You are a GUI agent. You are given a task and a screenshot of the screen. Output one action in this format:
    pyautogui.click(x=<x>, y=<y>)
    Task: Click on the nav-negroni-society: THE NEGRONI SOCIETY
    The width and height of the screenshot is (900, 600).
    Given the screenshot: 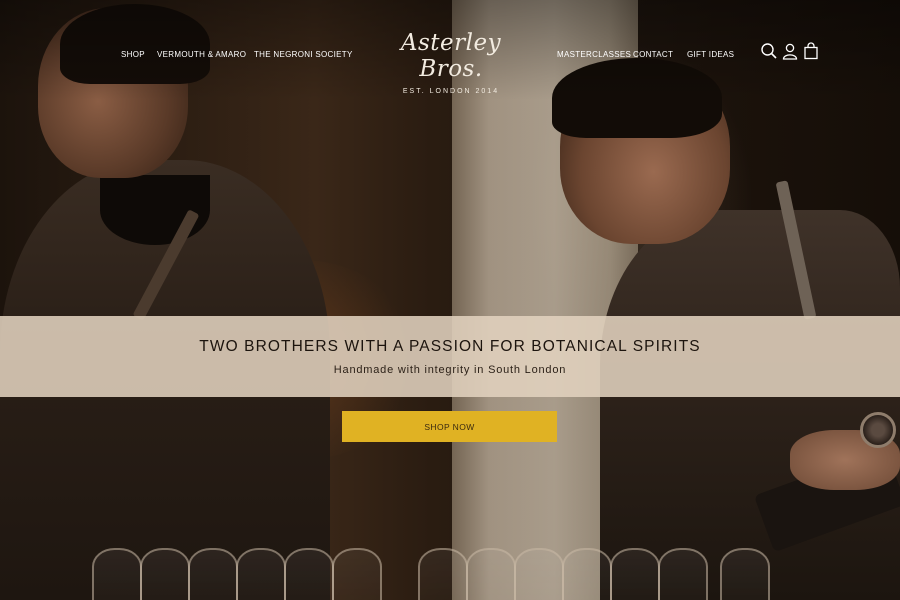 What is the action you would take?
    pyautogui.click(x=303, y=54)
    